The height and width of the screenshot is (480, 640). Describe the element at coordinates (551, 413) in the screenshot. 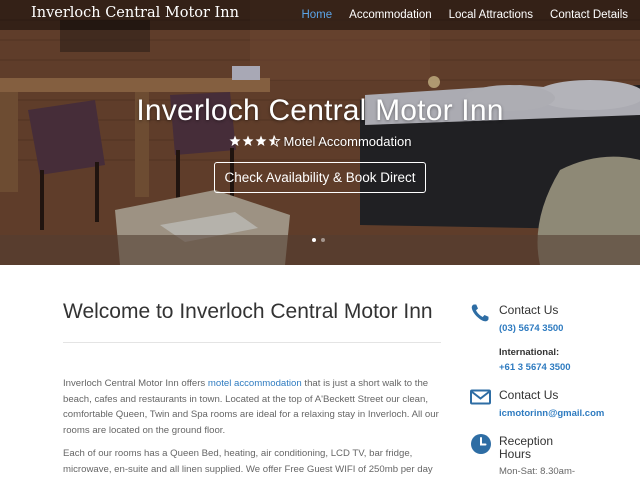

I see `email-link: icmotorinn@gmail.com` at that location.